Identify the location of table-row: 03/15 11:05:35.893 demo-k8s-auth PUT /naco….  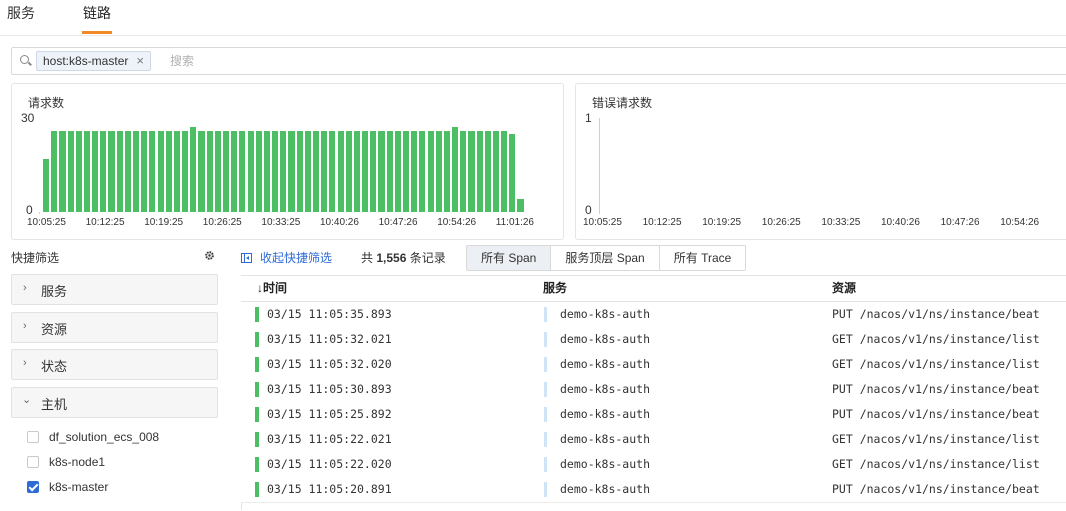
(653, 315).